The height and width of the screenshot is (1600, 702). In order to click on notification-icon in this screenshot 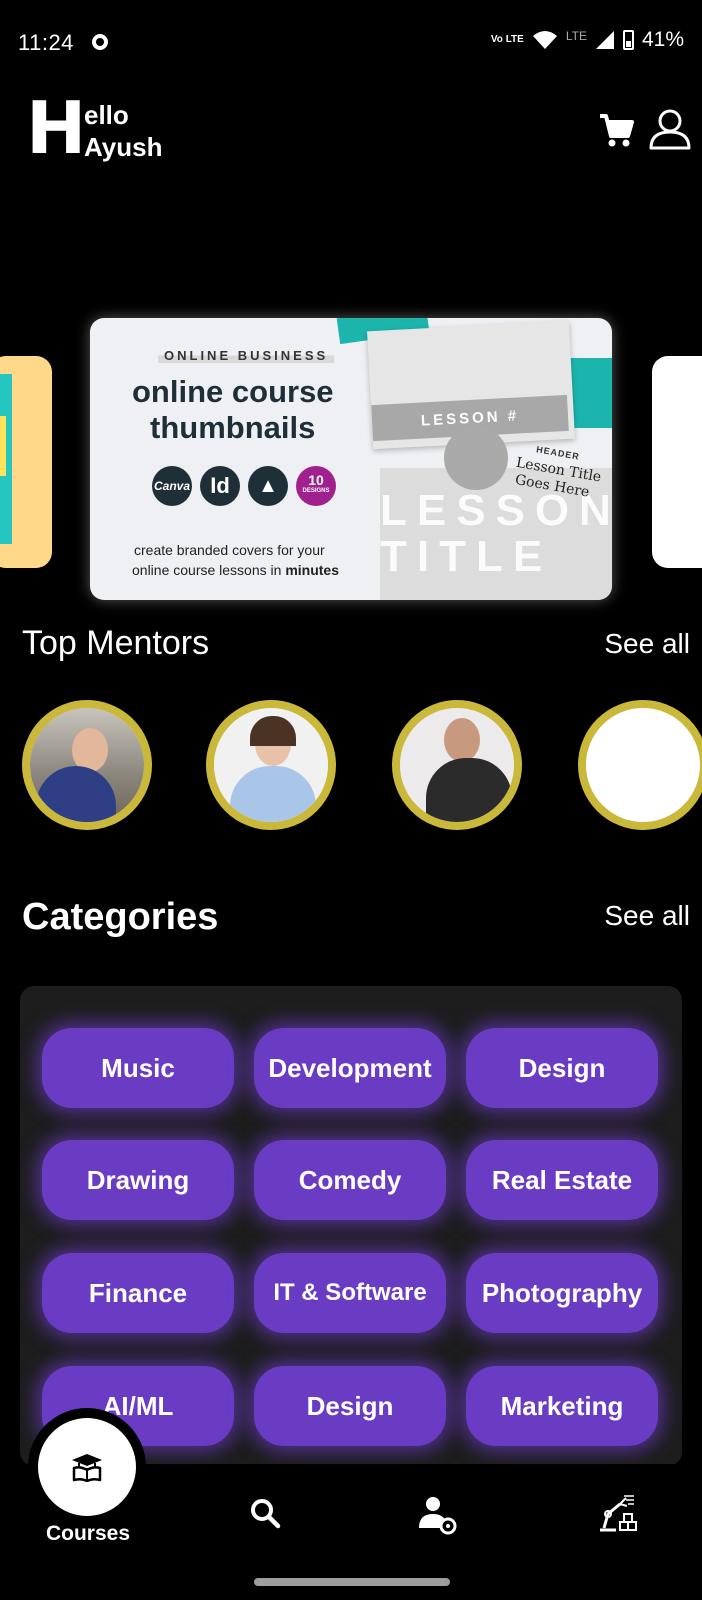, I will do `click(100, 42)`.